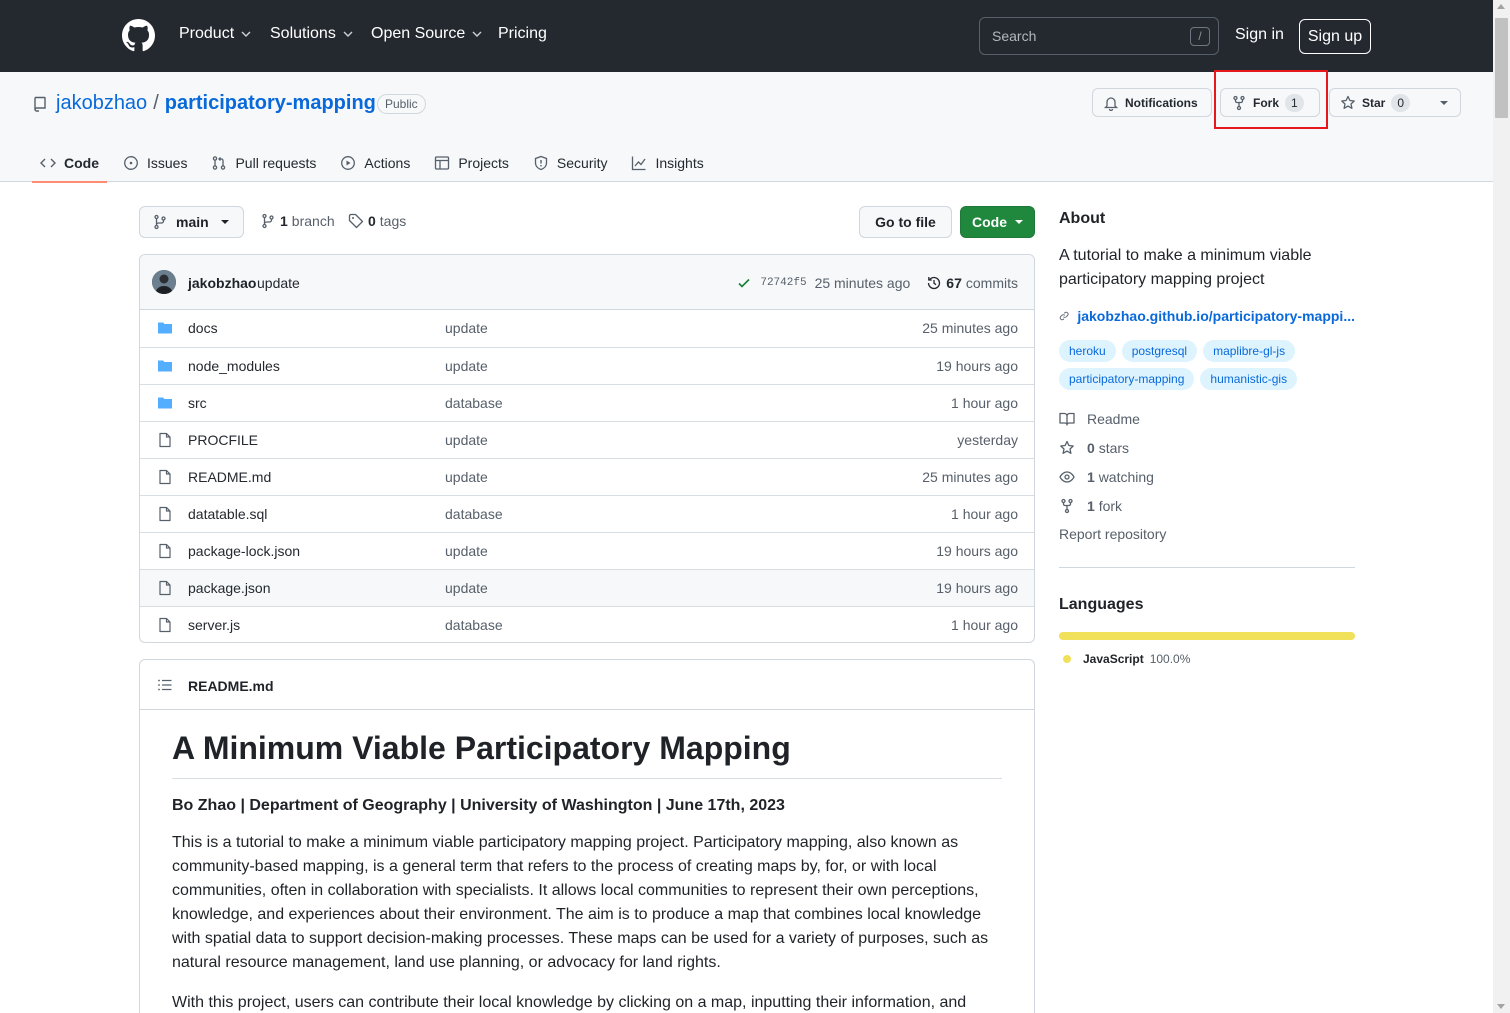  What do you see at coordinates (1501, 506) in the screenshot?
I see `page-scrollbar` at bounding box center [1501, 506].